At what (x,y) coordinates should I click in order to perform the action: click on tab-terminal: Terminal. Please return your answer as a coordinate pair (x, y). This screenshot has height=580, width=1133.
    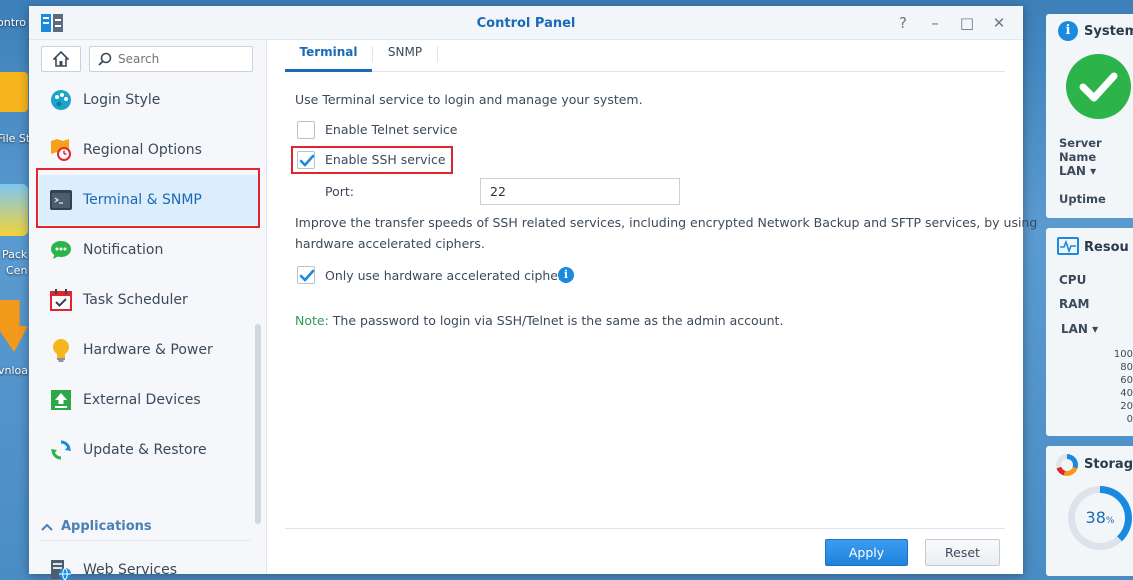
    Looking at the image, I should click on (328, 56).